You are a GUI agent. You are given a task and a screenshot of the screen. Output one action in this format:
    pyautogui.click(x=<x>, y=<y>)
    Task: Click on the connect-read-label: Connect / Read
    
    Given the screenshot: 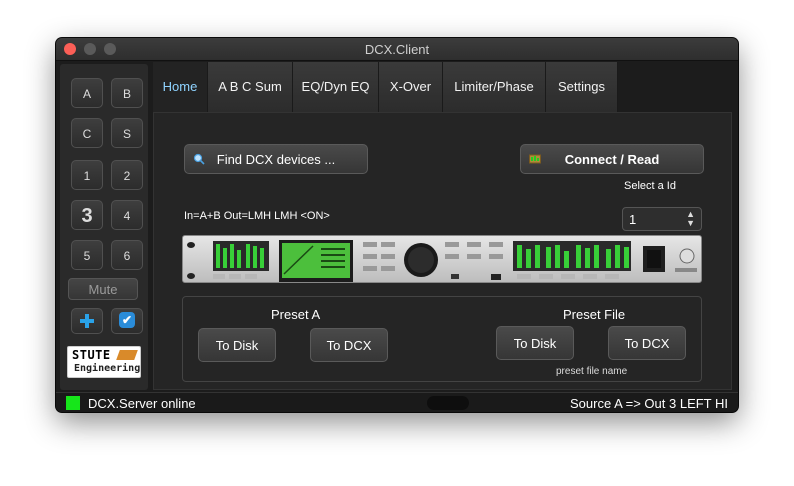 What is the action you would take?
    pyautogui.click(x=612, y=159)
    